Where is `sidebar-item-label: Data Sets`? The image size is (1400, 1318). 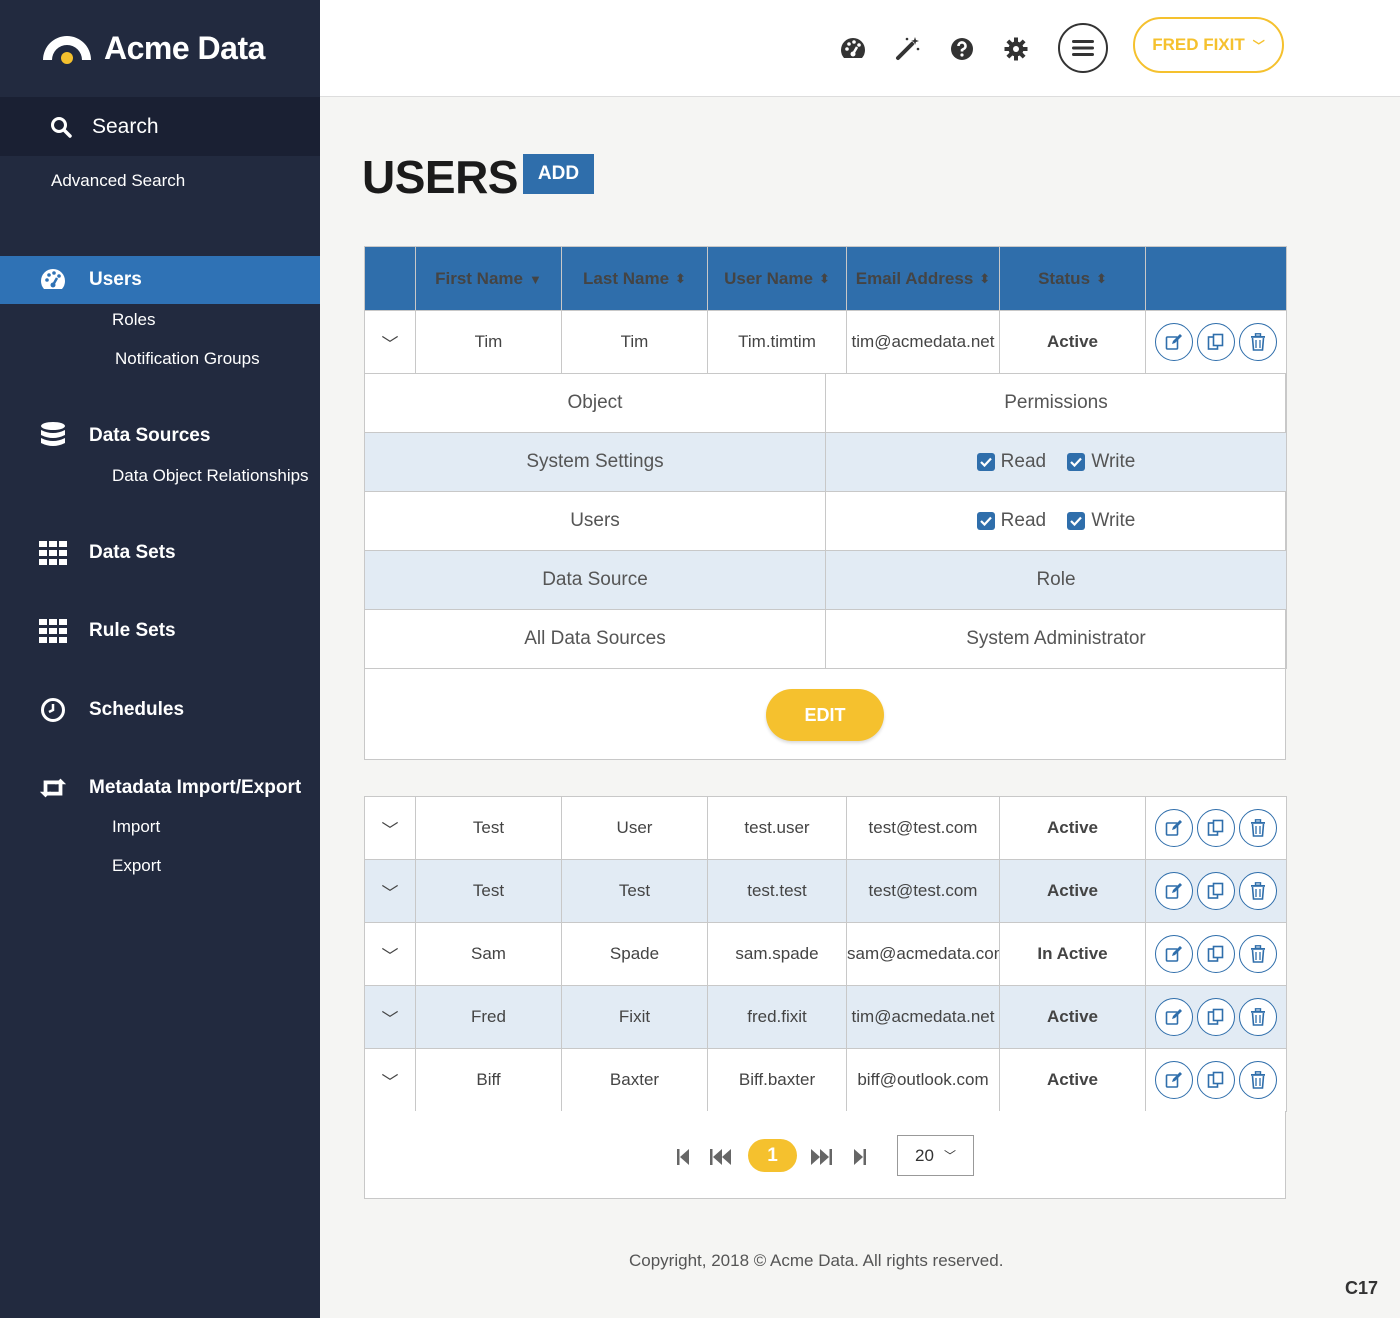
sidebar-item-label: Data Sets is located at coordinates (132, 552).